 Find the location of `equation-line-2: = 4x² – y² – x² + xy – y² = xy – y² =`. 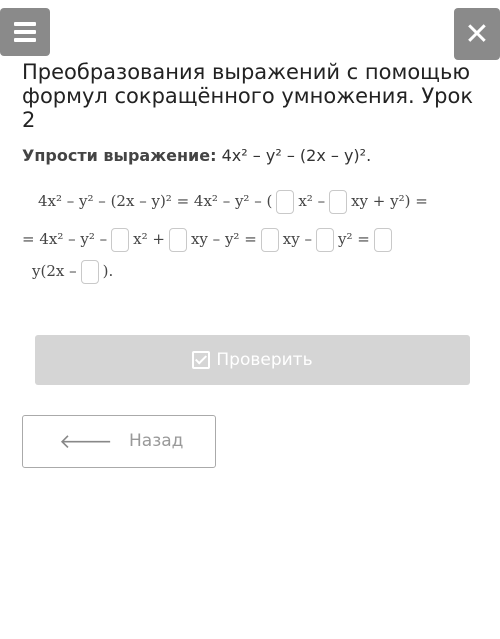

equation-line-2: = 4x² – y² – x² + xy – y² = xy – y² = is located at coordinates (209, 240).